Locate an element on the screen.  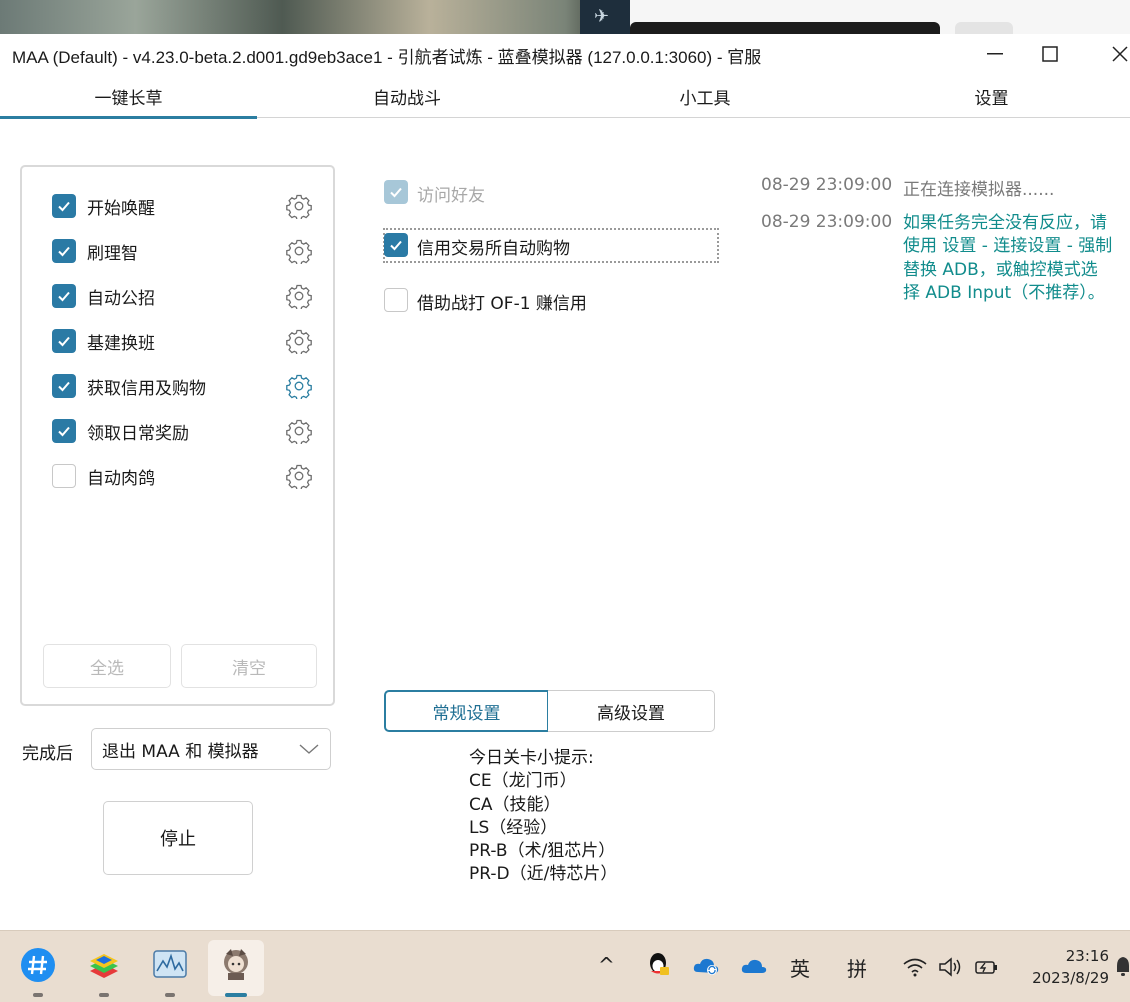
tips-heading: 今日关卡小提示: is located at coordinates (531, 758).